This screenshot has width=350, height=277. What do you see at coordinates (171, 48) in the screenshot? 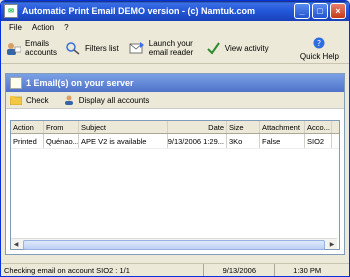
I see `launch-email-reader-label: Launch your email reader` at bounding box center [171, 48].